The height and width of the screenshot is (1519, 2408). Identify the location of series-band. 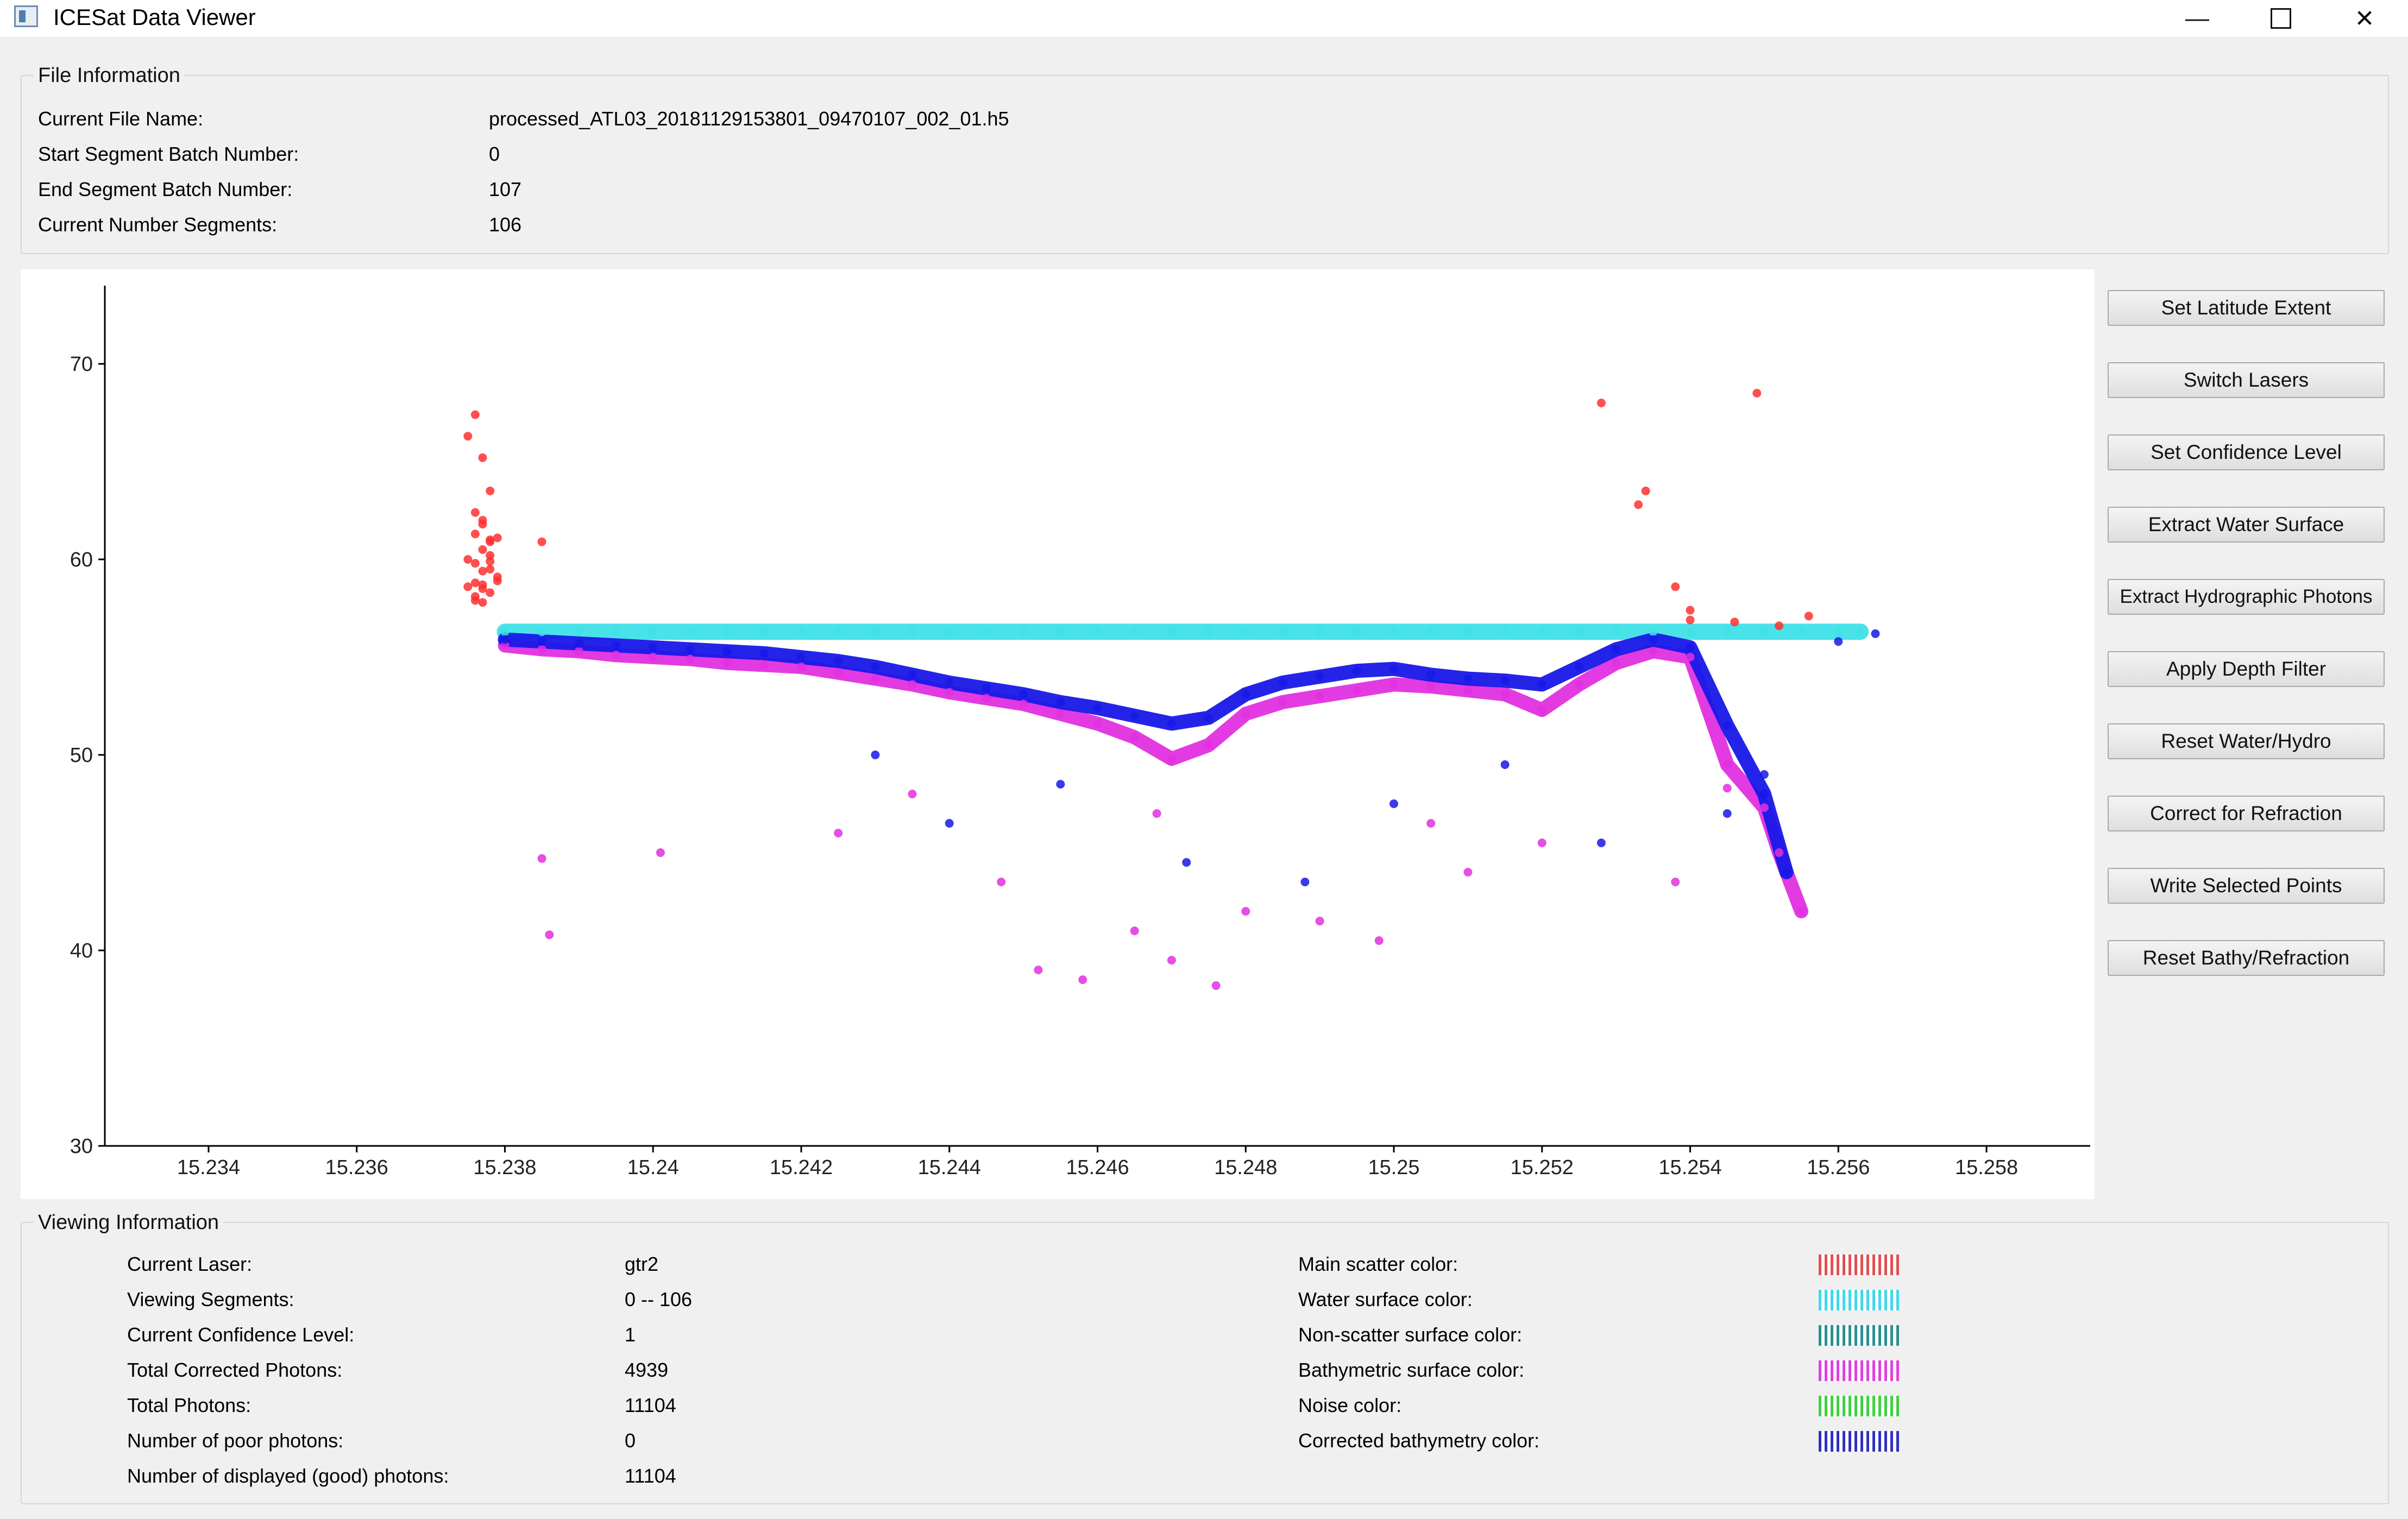
(1153, 778).